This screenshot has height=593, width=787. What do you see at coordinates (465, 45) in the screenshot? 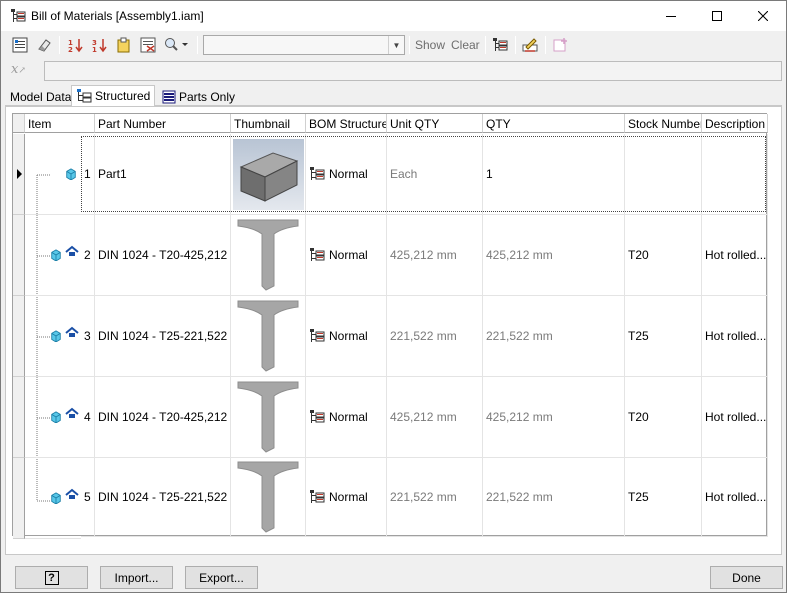
I see `clear-button: Clear` at bounding box center [465, 45].